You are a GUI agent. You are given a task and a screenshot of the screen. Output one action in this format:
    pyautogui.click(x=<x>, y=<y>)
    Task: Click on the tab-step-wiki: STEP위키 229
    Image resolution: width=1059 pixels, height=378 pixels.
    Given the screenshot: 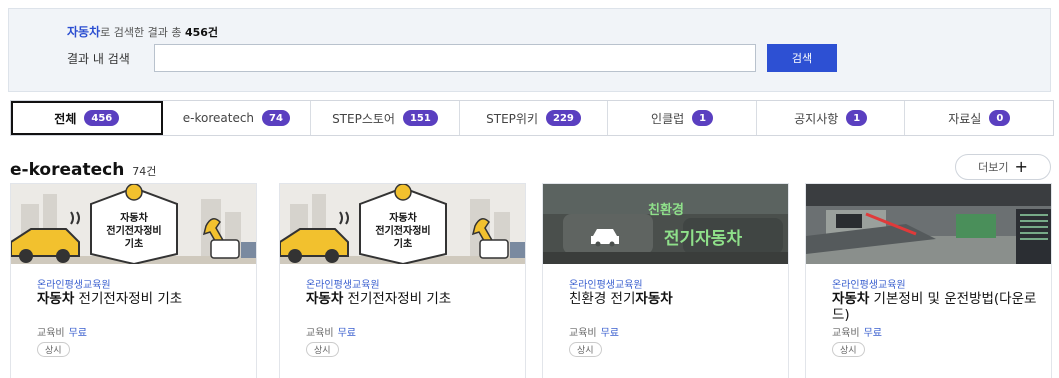 What is the action you would take?
    pyautogui.click(x=534, y=118)
    